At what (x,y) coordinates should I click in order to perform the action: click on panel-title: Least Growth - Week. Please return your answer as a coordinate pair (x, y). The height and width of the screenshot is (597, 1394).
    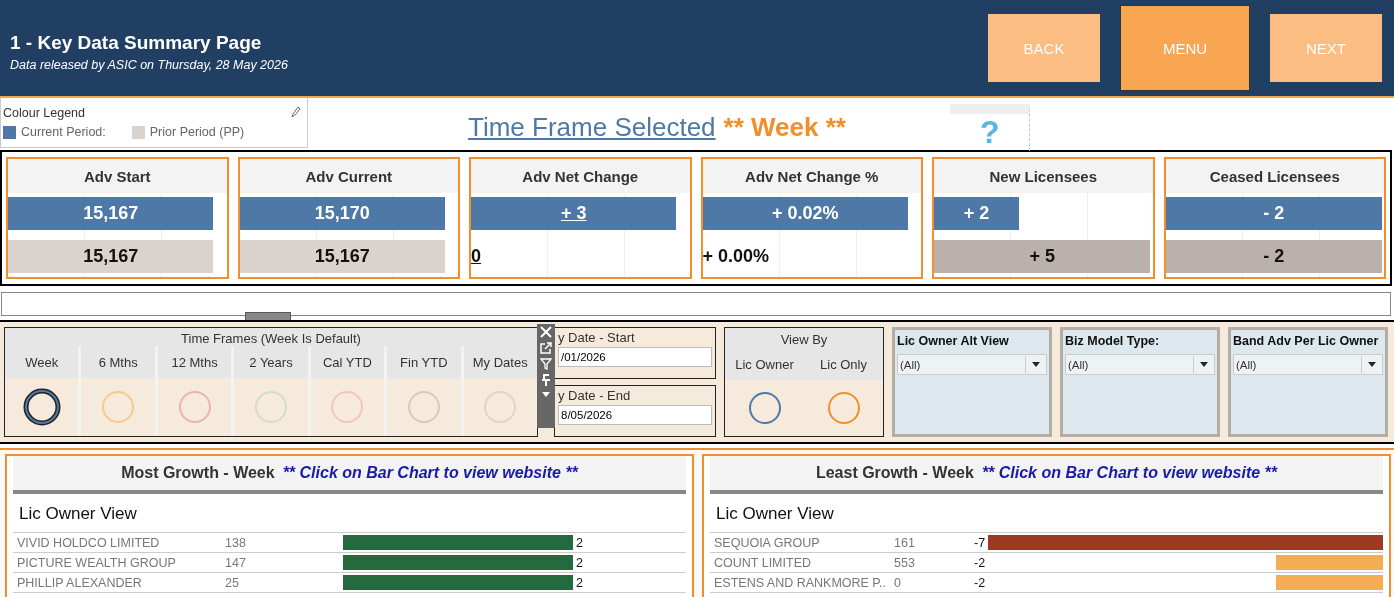
    Looking at the image, I should click on (894, 473).